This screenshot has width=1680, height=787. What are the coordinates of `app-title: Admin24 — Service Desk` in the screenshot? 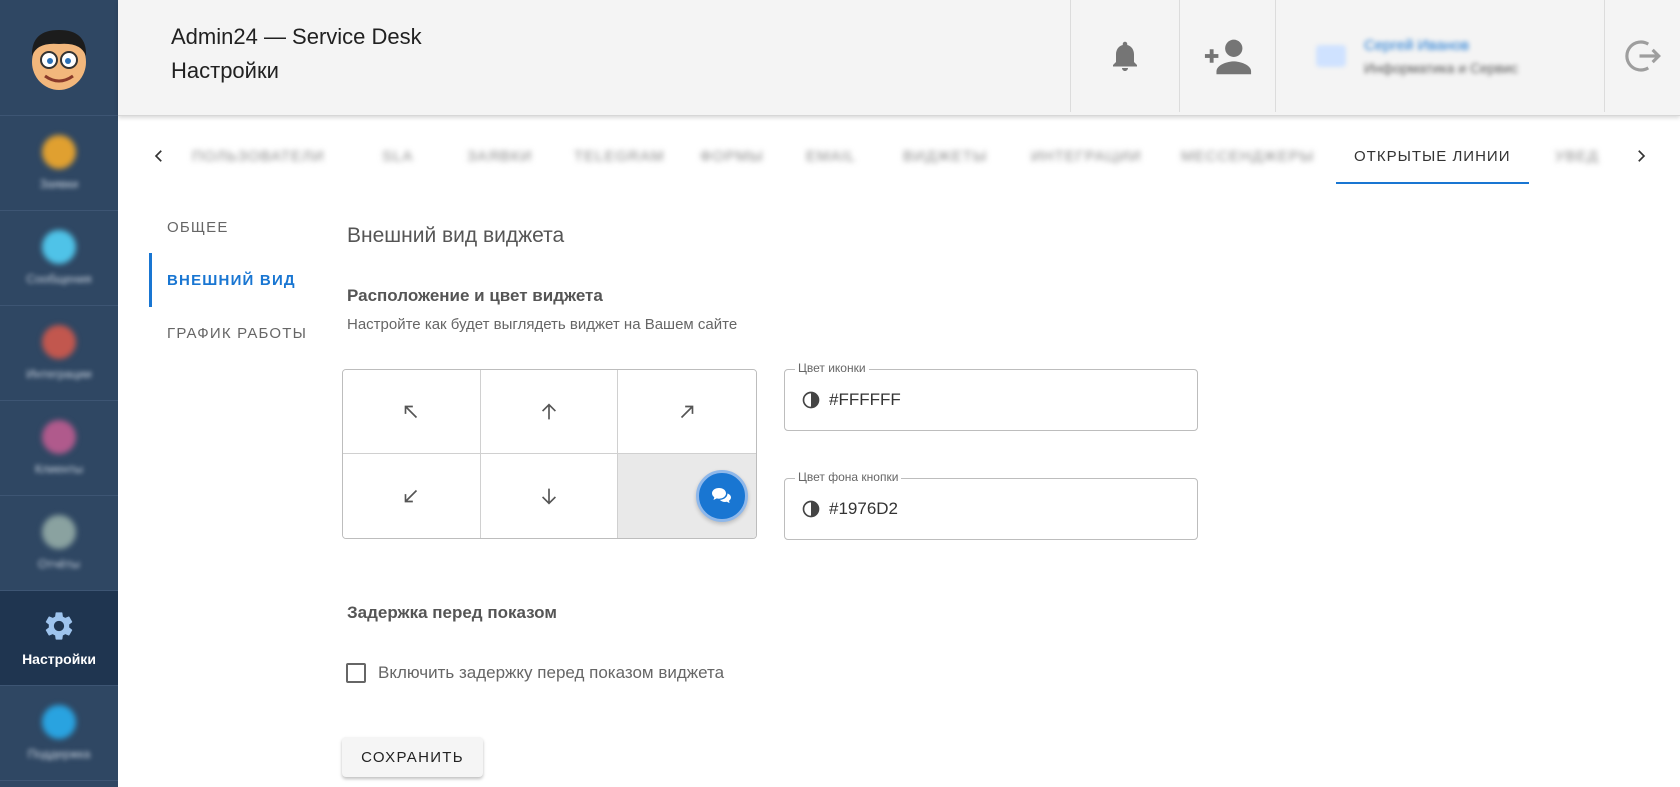 It's located at (296, 36).